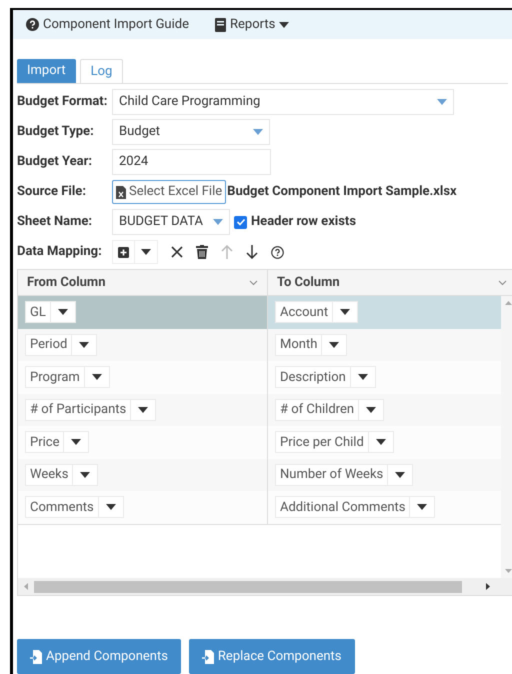 This screenshot has width=512, height=674. I want to click on column-dropdown: Weeks, so click(61, 475).